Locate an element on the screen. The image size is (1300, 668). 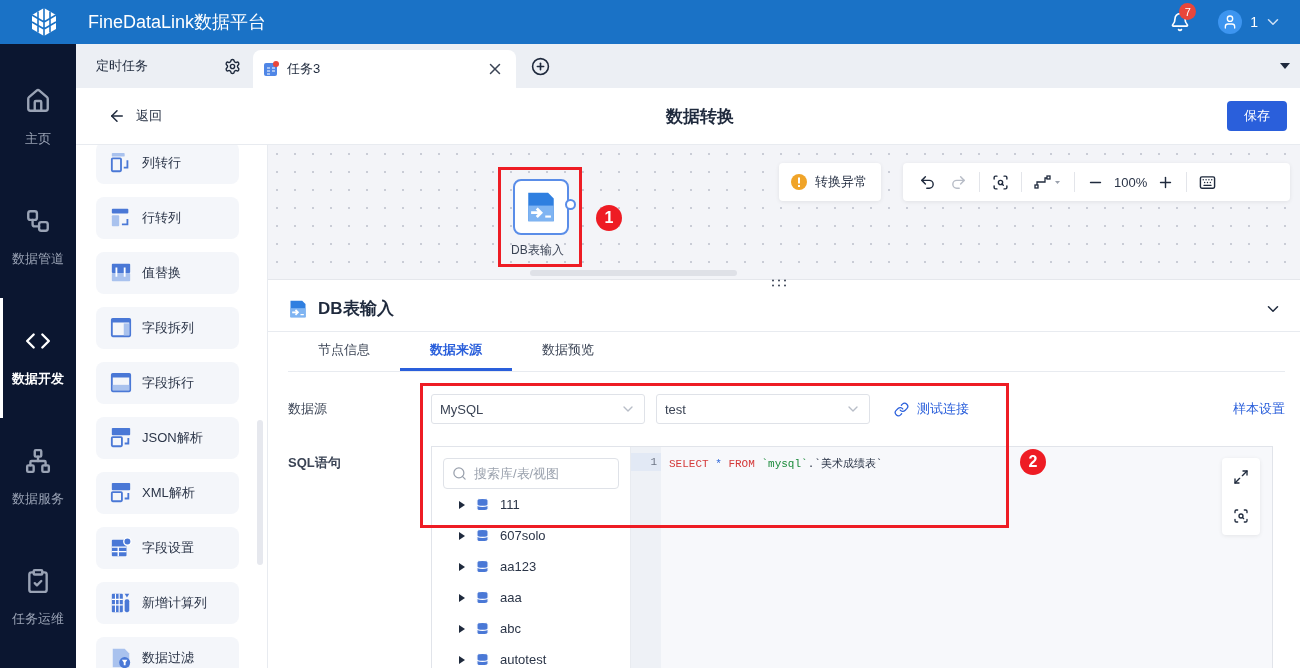
warning-icon is located at coordinates (799, 182).